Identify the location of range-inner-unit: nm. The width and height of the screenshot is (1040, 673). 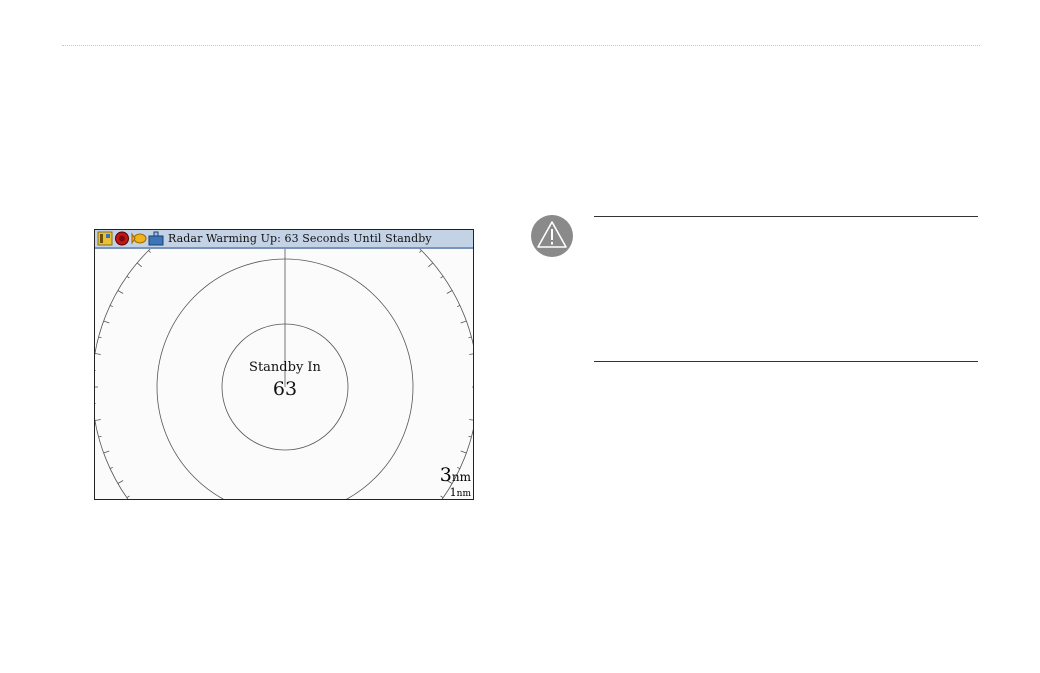
(463, 494).